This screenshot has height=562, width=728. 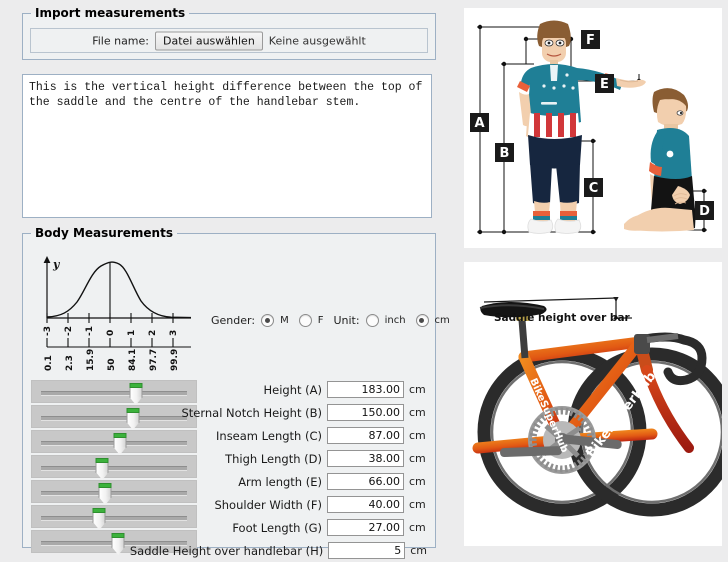 I want to click on gender-radio-f, so click(x=305, y=320).